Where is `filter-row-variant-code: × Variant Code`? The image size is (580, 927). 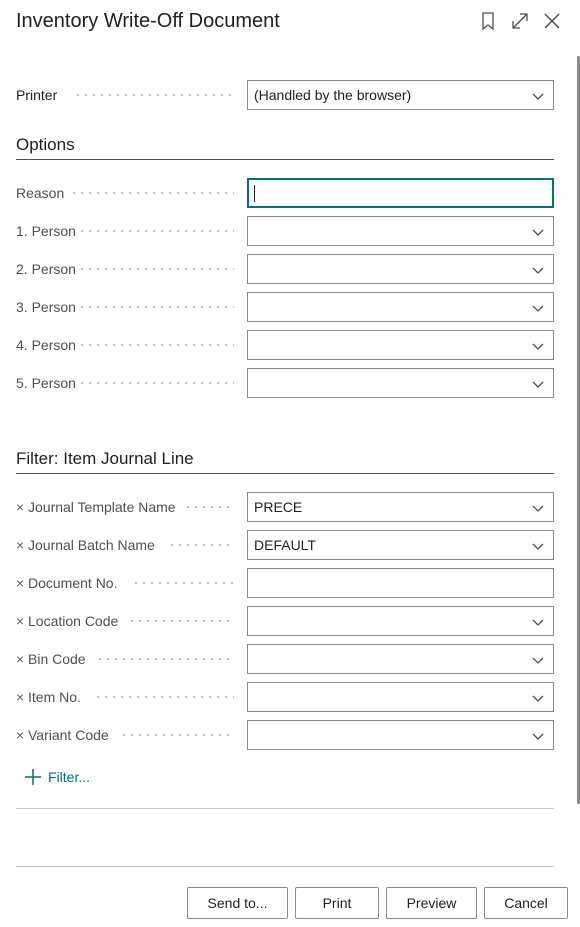 filter-row-variant-code: × Variant Code is located at coordinates (285, 735).